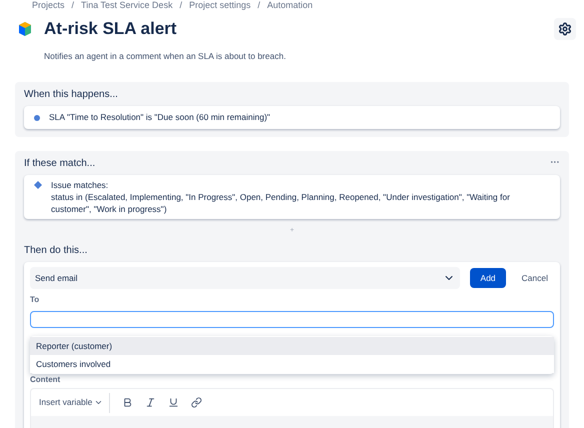 Image resolution: width=584 pixels, height=428 pixels. Describe the element at coordinates (196, 402) in the screenshot. I see `link-icon` at that location.